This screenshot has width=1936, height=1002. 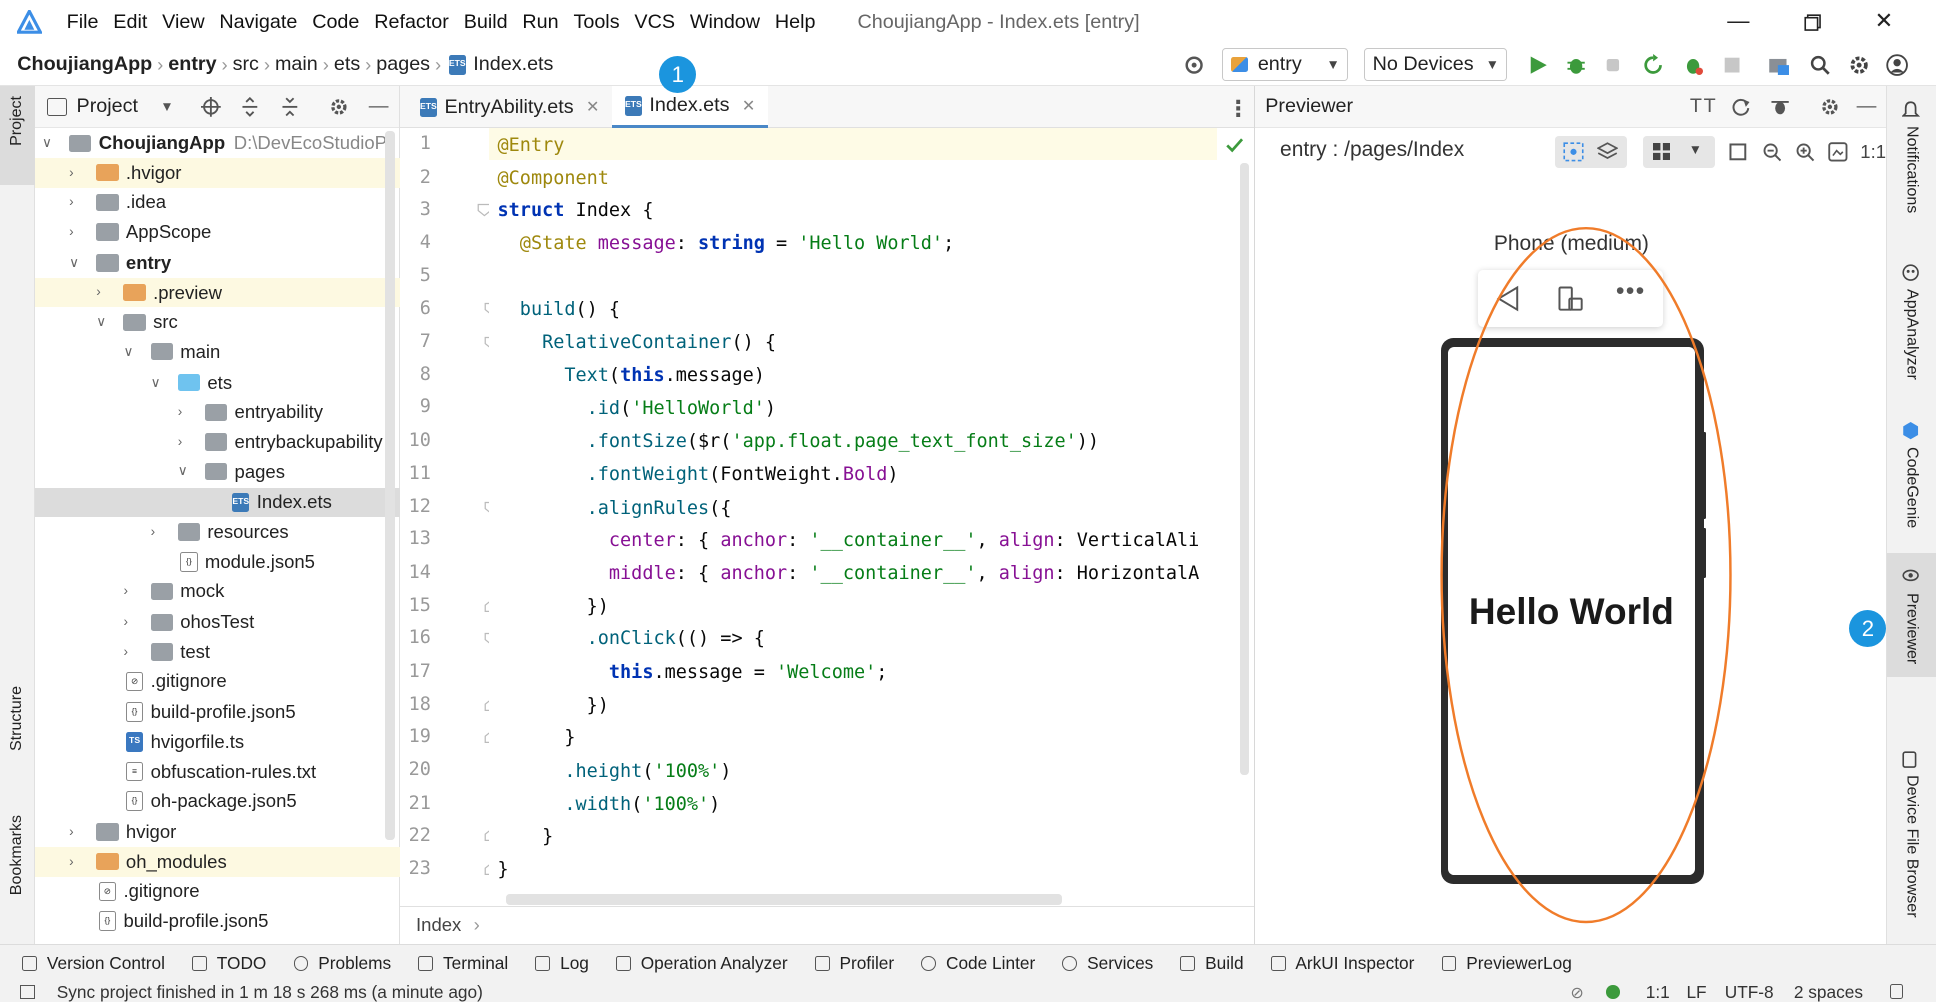 I want to click on tool-operation-analyzer: Operation Analyzer, so click(x=702, y=963).